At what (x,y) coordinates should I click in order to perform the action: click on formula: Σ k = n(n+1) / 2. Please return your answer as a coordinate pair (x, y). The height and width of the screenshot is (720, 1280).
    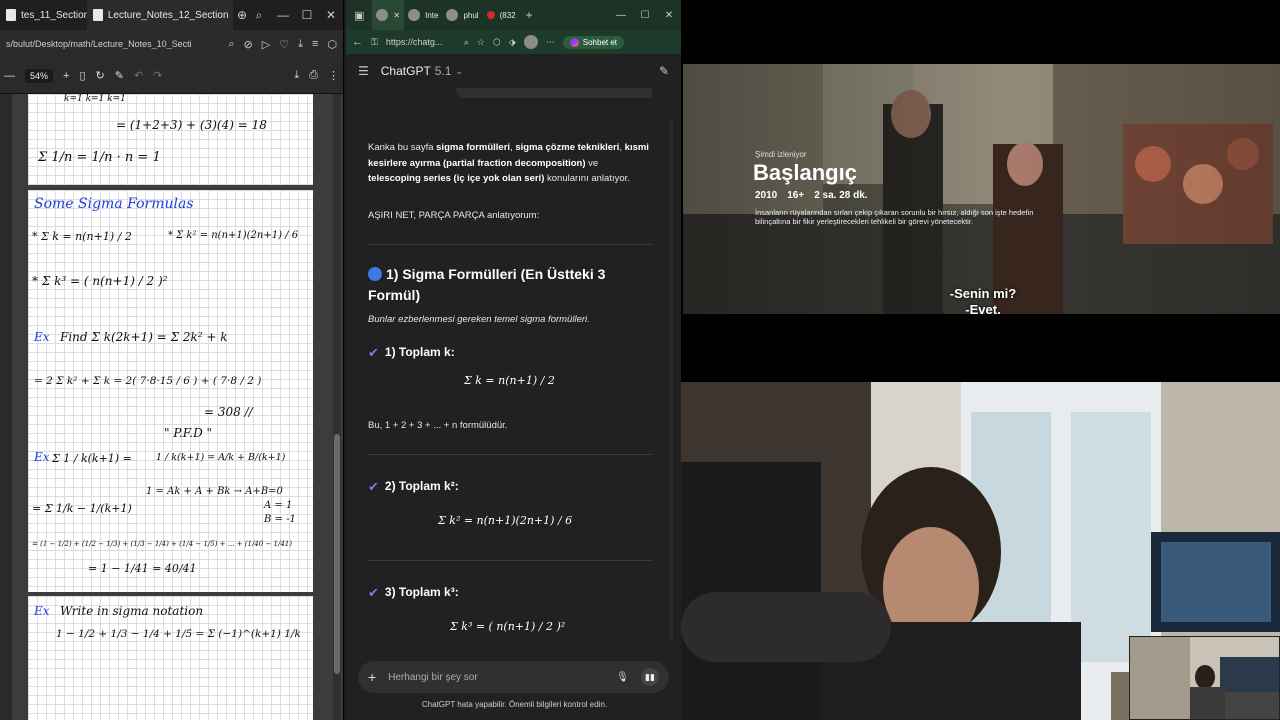
    Looking at the image, I should click on (509, 380).